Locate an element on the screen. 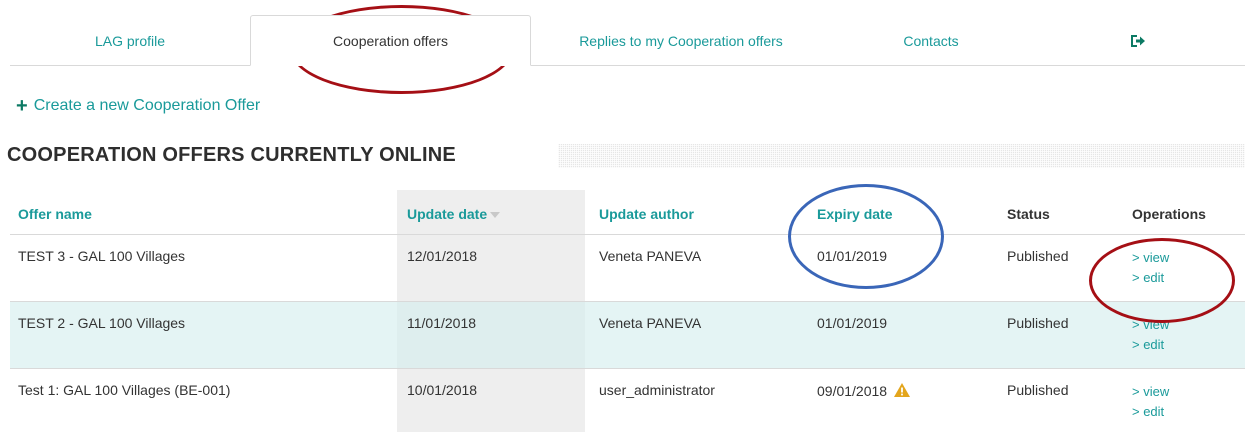 The height and width of the screenshot is (432, 1245). expiry-date: 09/01/2018 is located at coordinates (864, 390).